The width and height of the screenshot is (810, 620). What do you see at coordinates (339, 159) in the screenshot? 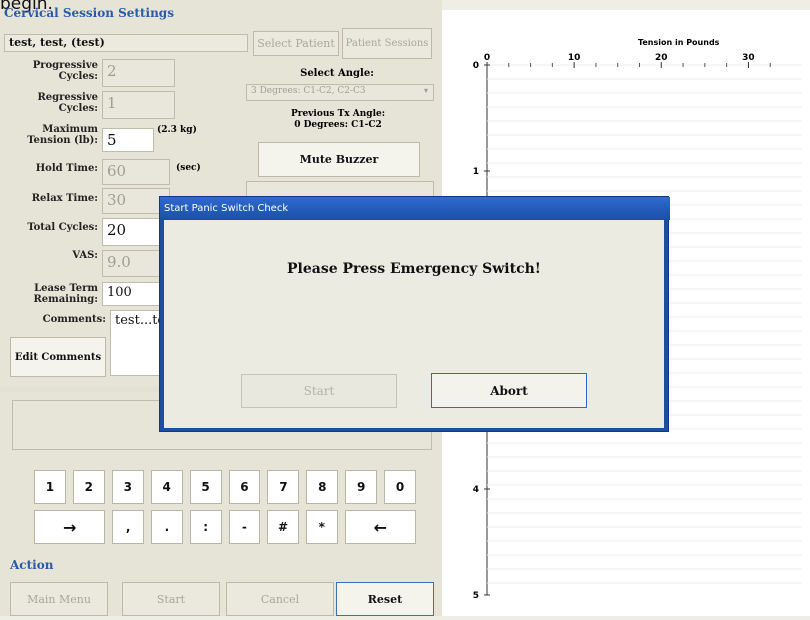
I see `mute-buzzer-button: Mute Buzzer` at bounding box center [339, 159].